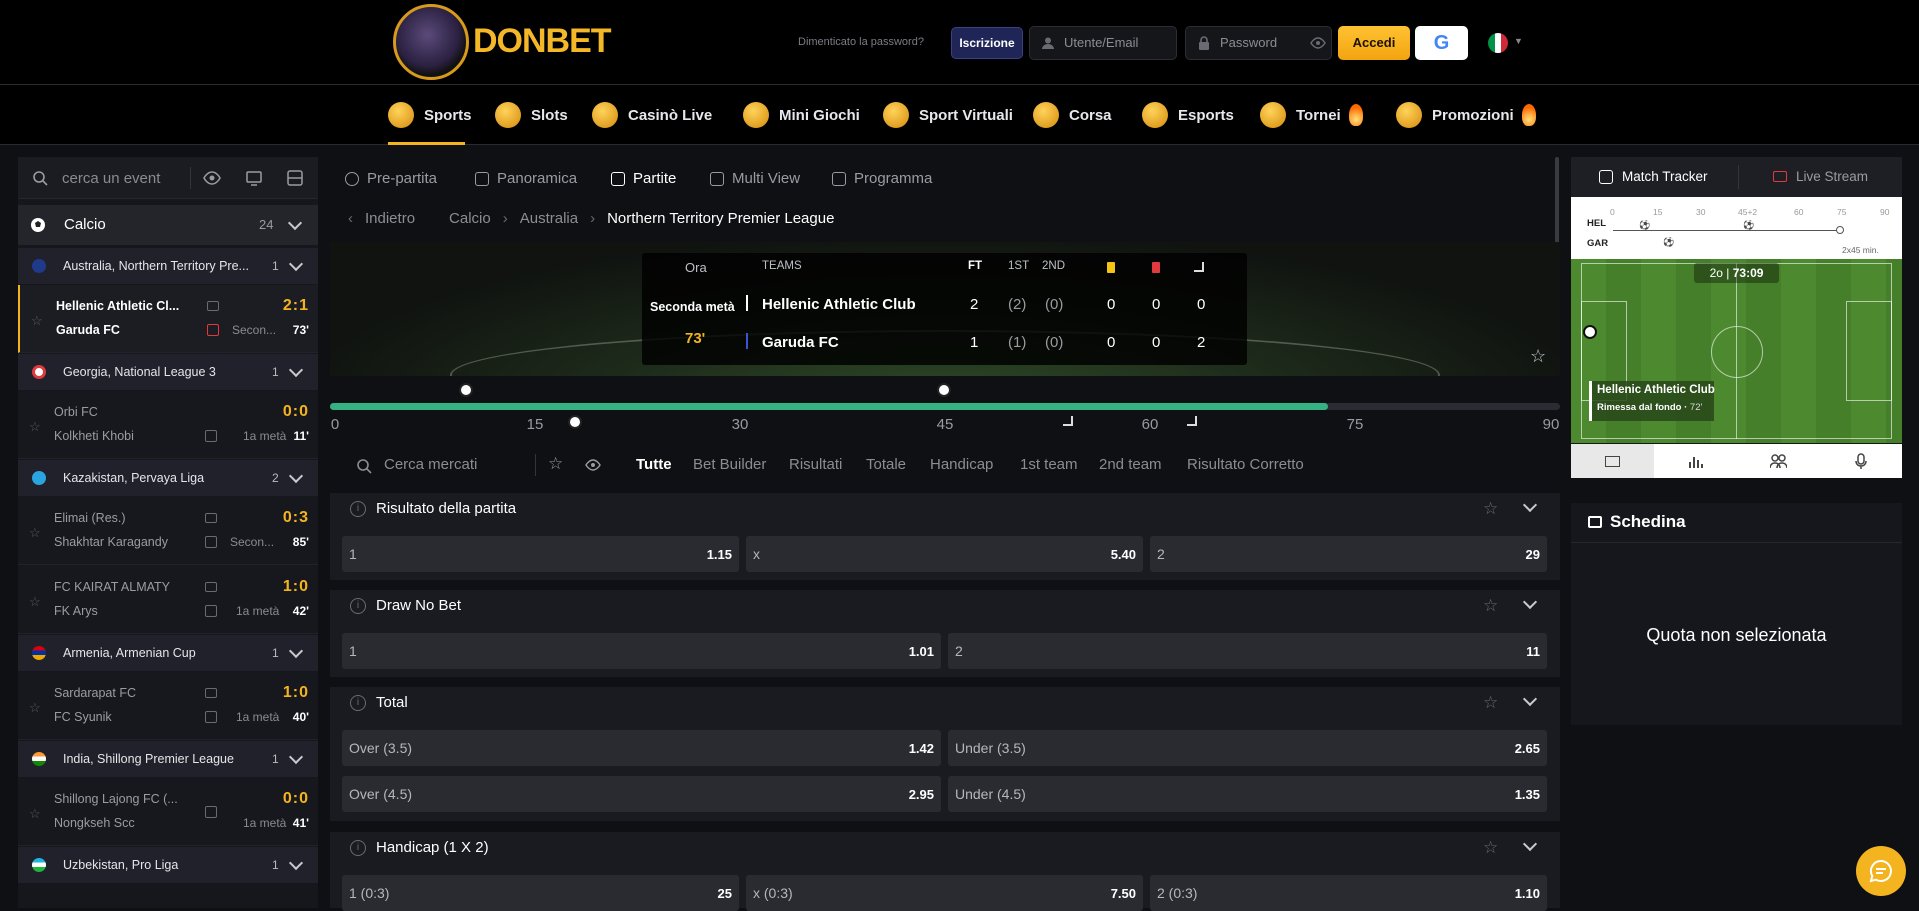 This screenshot has width=1919, height=911. Describe the element at coordinates (861, 42) in the screenshot. I see `forgot-password-link: Dimenticato la password?` at that location.